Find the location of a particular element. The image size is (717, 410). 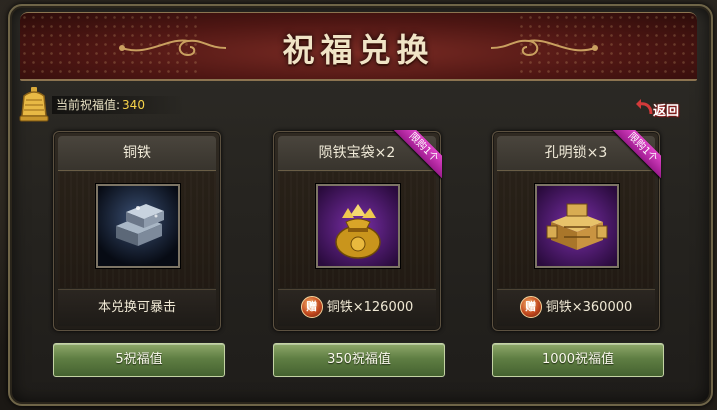

return-button: 返回 is located at coordinates (663, 108).